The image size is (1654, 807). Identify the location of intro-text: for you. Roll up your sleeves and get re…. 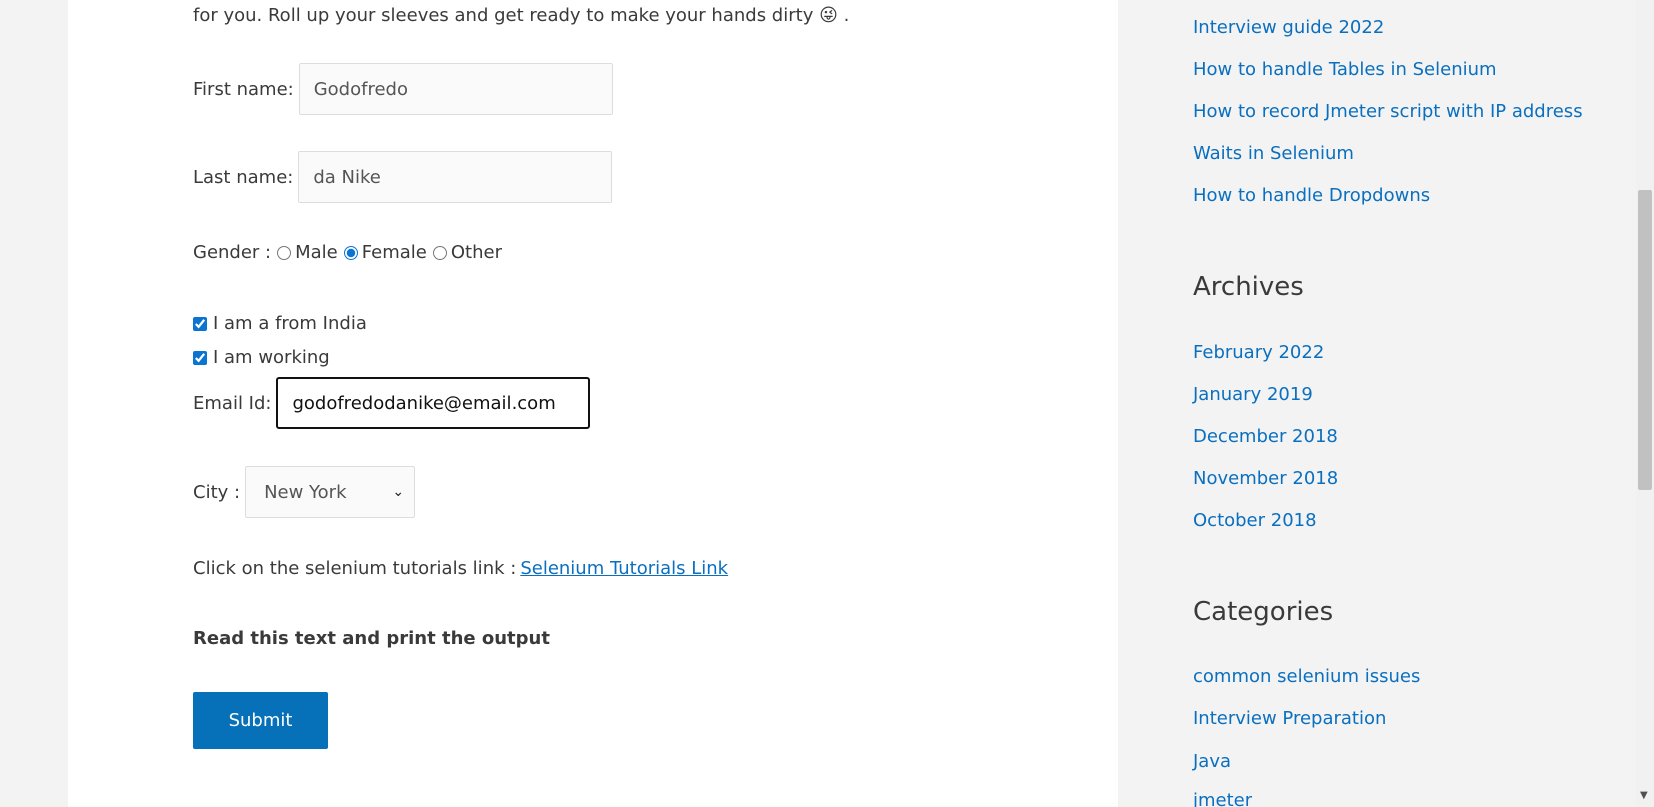
(623, 16).